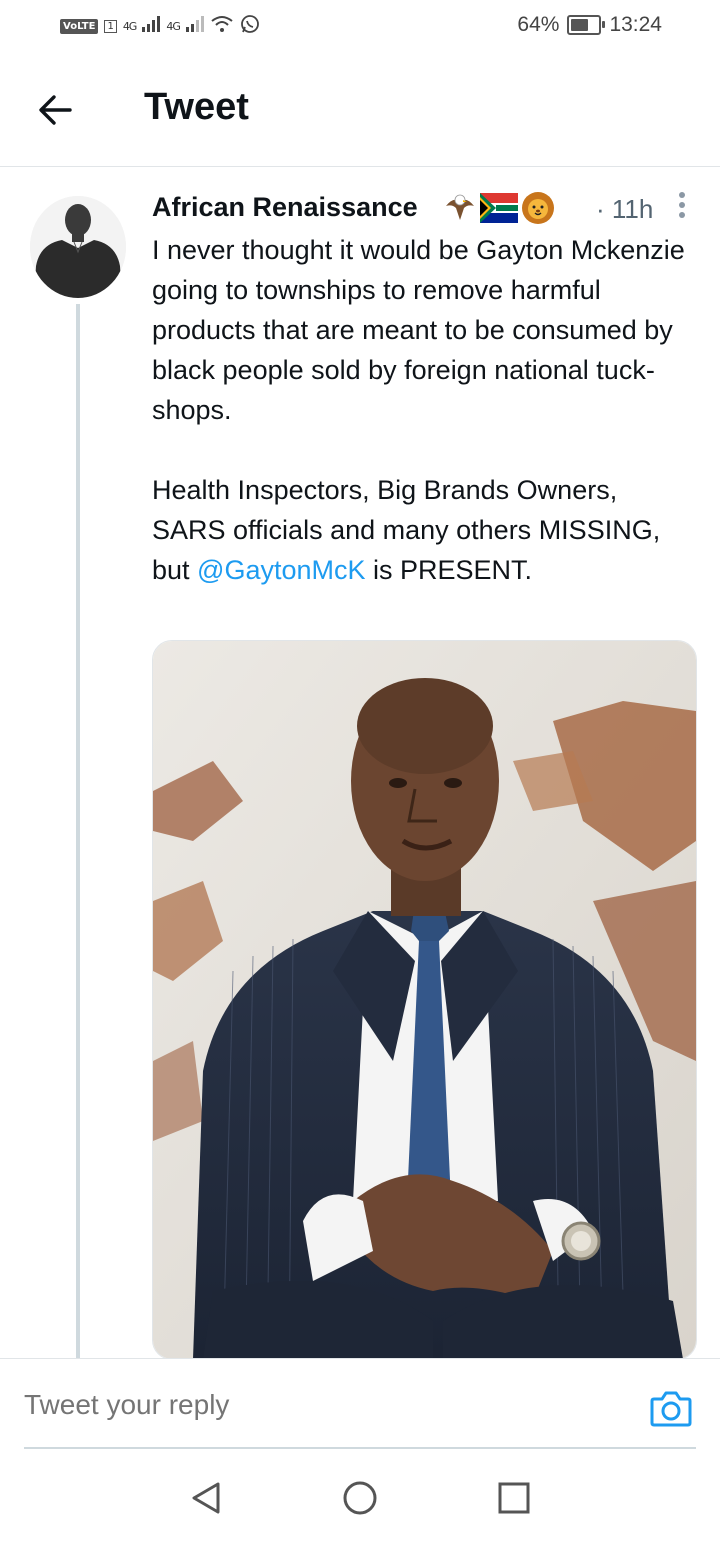 The height and width of the screenshot is (1541, 720). Describe the element at coordinates (580, 25) in the screenshot. I see `battery-fill` at that location.